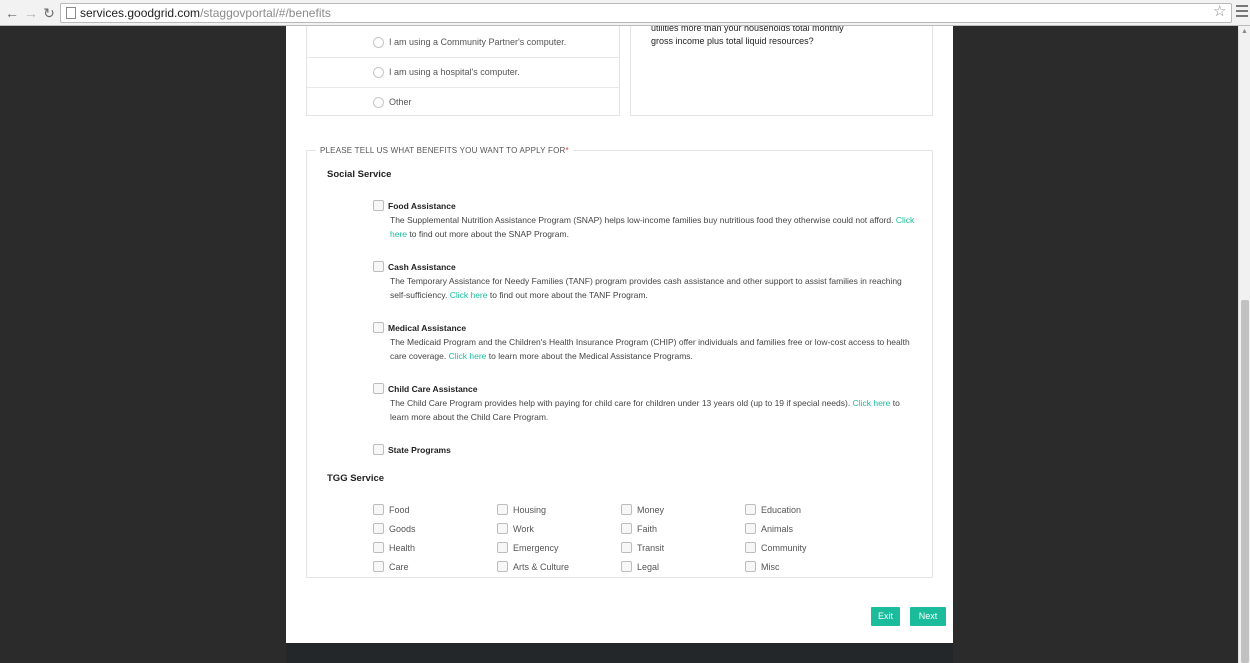 The height and width of the screenshot is (663, 1250). I want to click on child-care-info-link: Click here, so click(872, 403).